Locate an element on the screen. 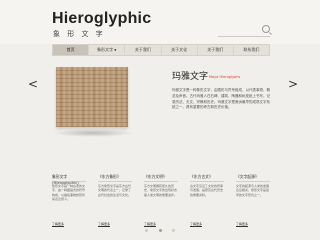 The height and width of the screenshot is (240, 320). nav-label: 首页 is located at coordinates (70, 49).